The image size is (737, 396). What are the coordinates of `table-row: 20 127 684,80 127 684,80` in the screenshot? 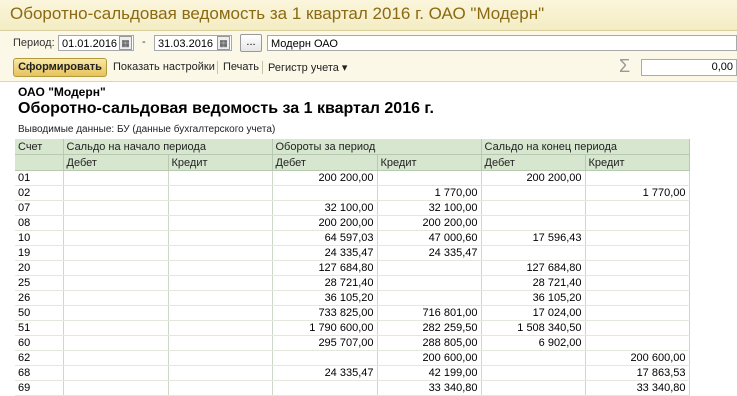 It's located at (352, 268).